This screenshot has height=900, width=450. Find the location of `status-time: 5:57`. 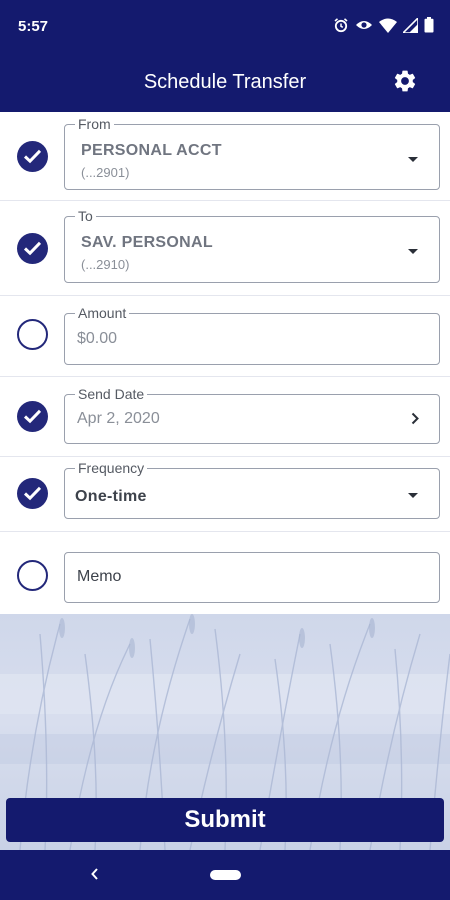

status-time: 5:57 is located at coordinates (33, 26).